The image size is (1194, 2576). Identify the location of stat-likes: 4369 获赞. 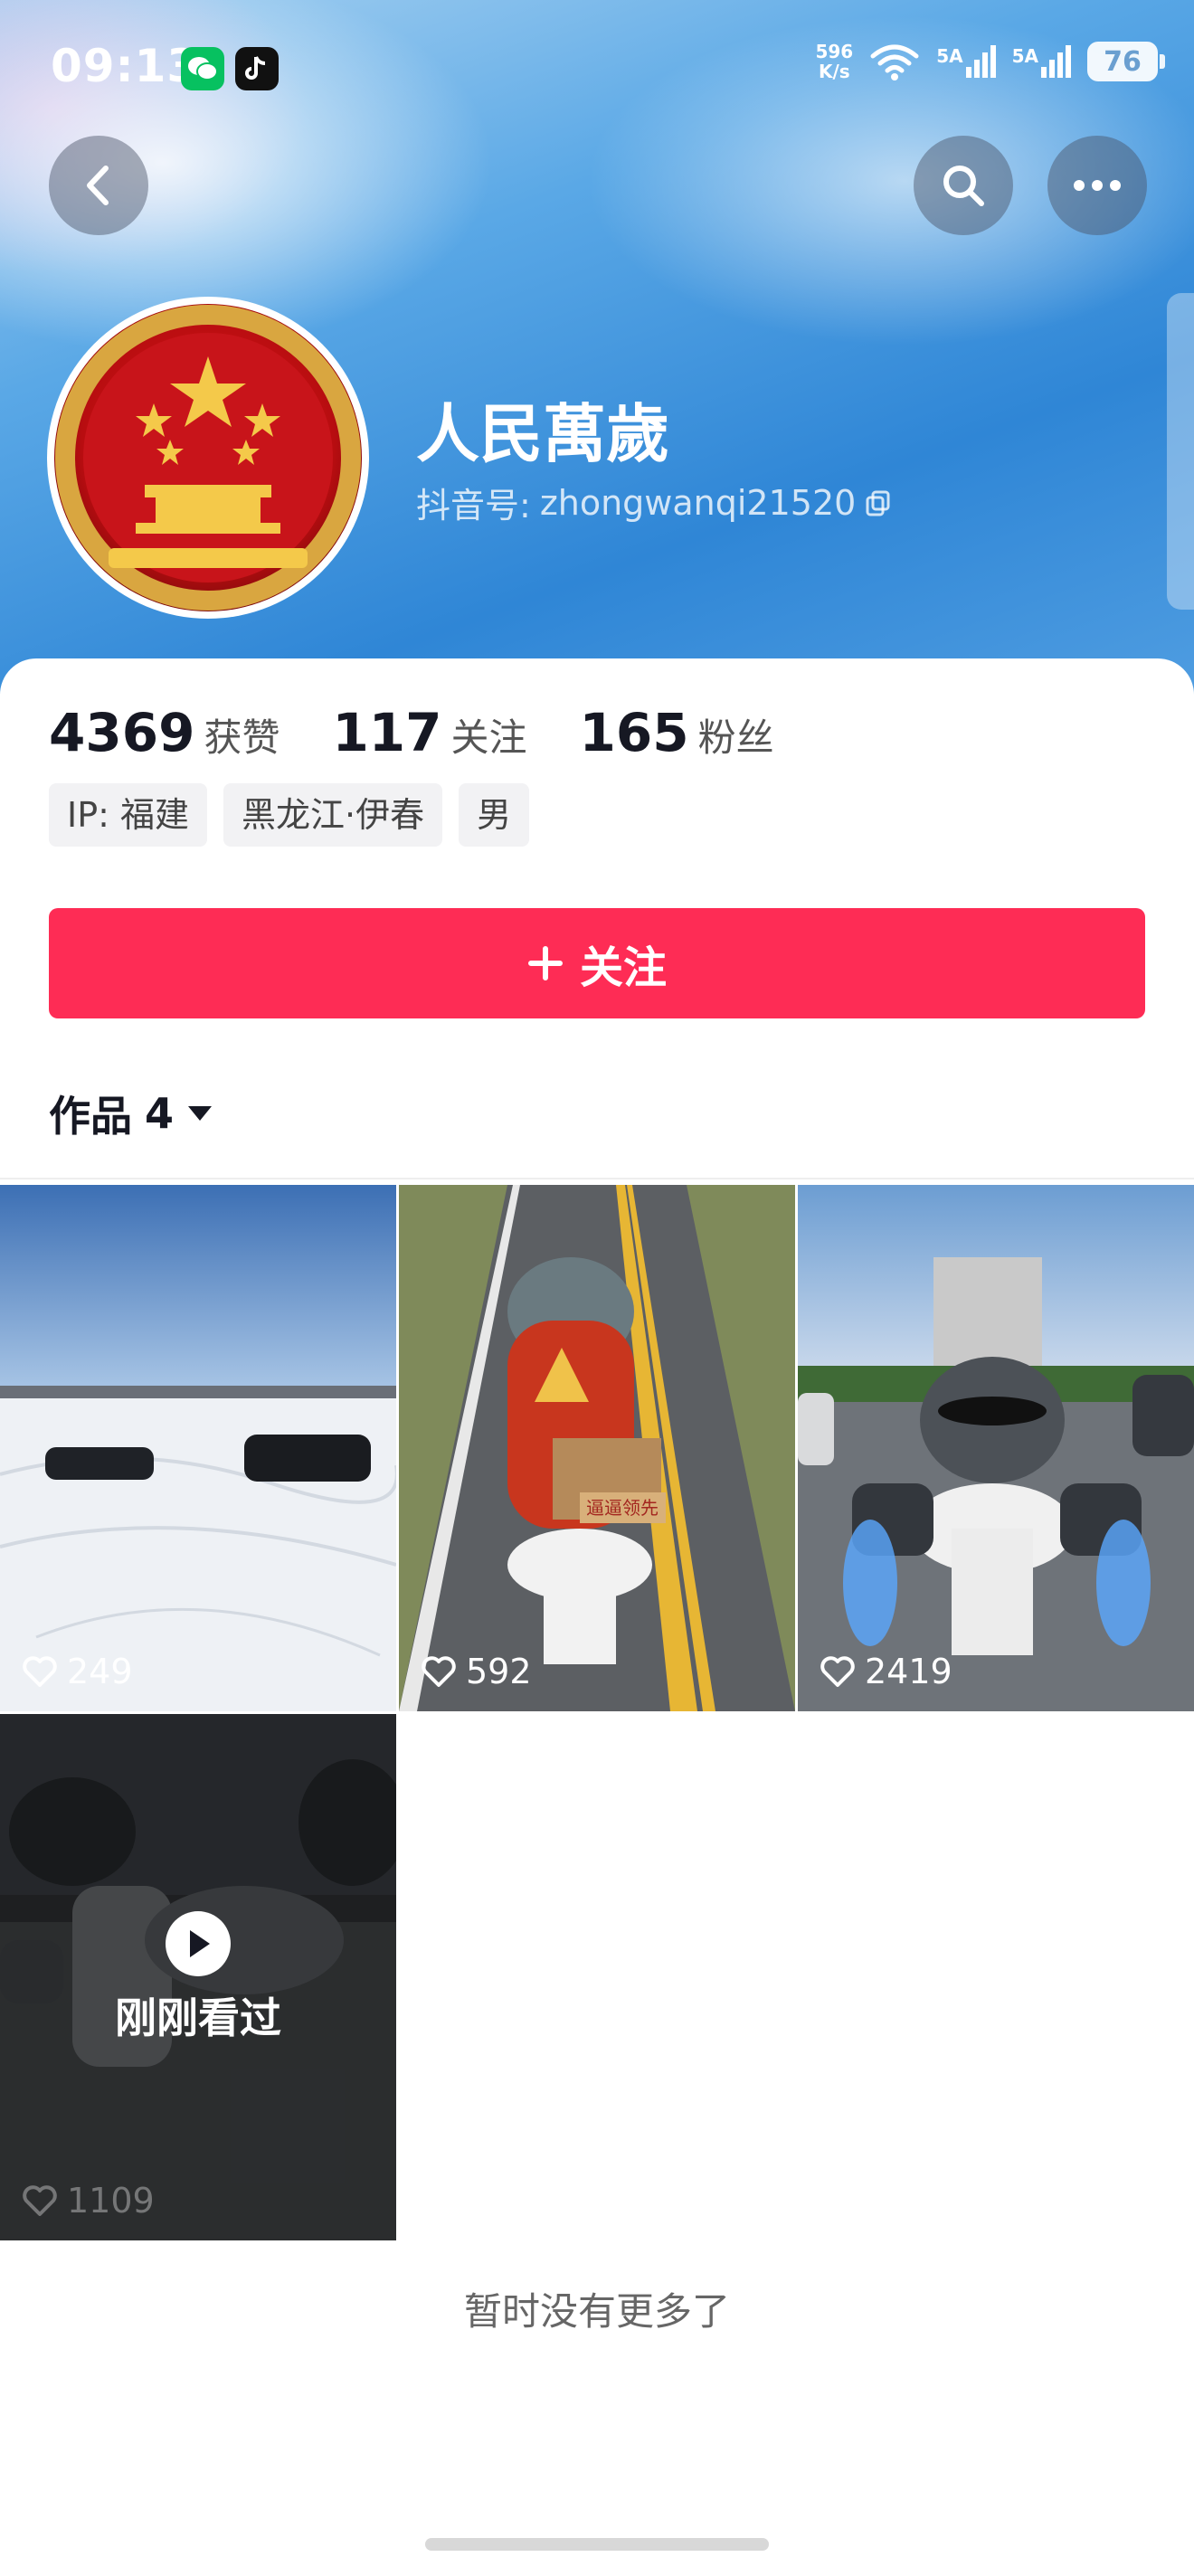
(164, 733).